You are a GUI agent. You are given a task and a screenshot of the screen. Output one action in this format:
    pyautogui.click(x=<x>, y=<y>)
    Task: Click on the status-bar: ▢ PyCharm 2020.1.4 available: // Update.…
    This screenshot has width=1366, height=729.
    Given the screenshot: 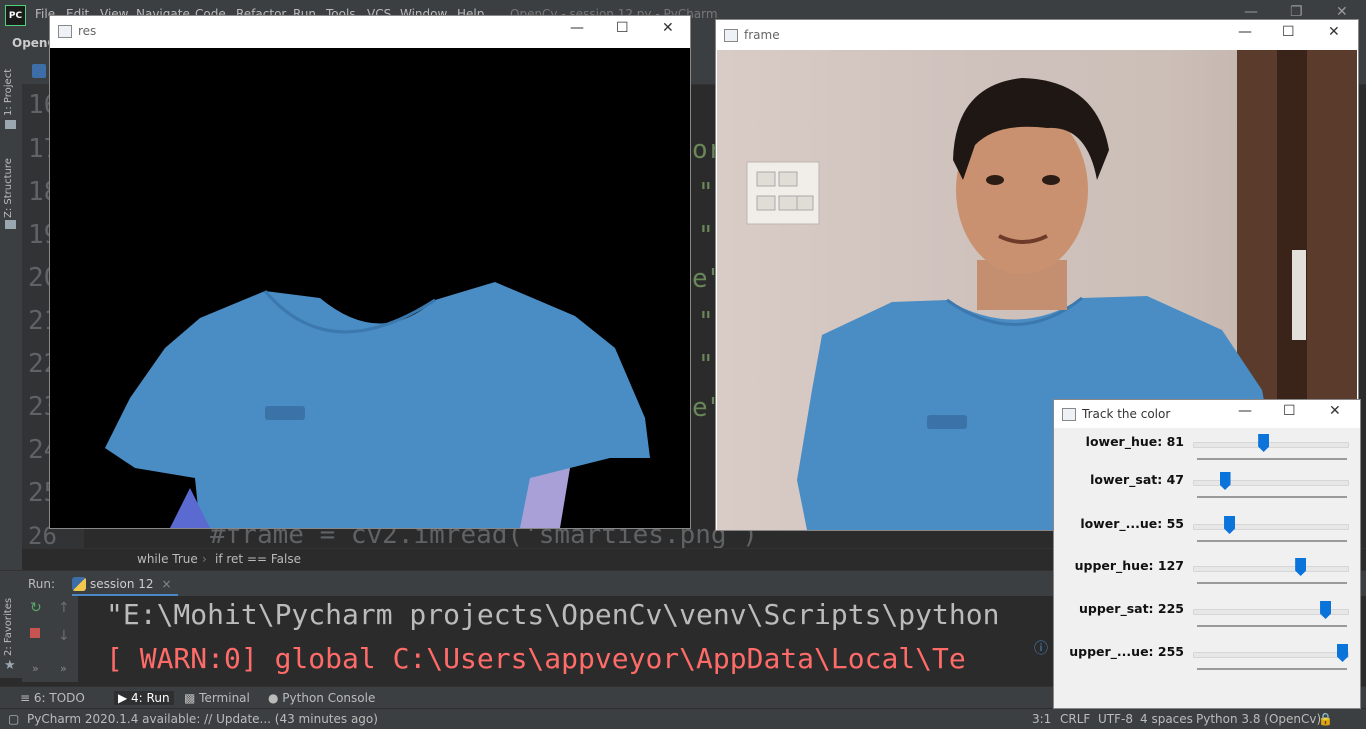 What is the action you would take?
    pyautogui.click(x=683, y=718)
    